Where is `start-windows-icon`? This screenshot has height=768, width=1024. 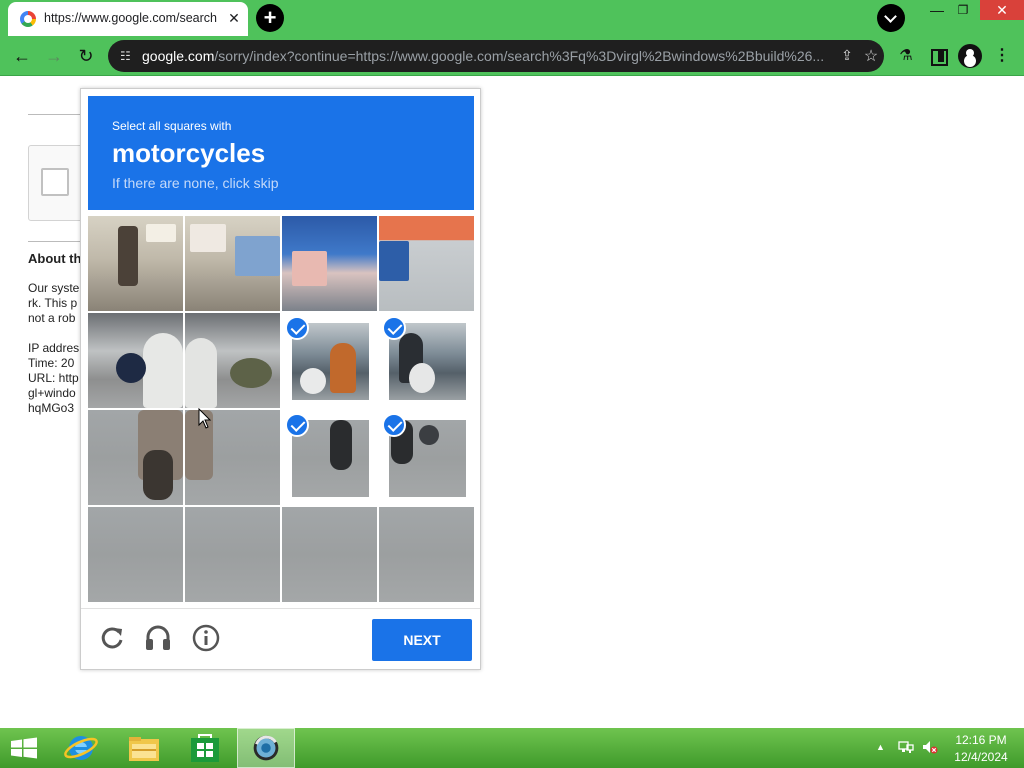 start-windows-icon is located at coordinates (29, 748).